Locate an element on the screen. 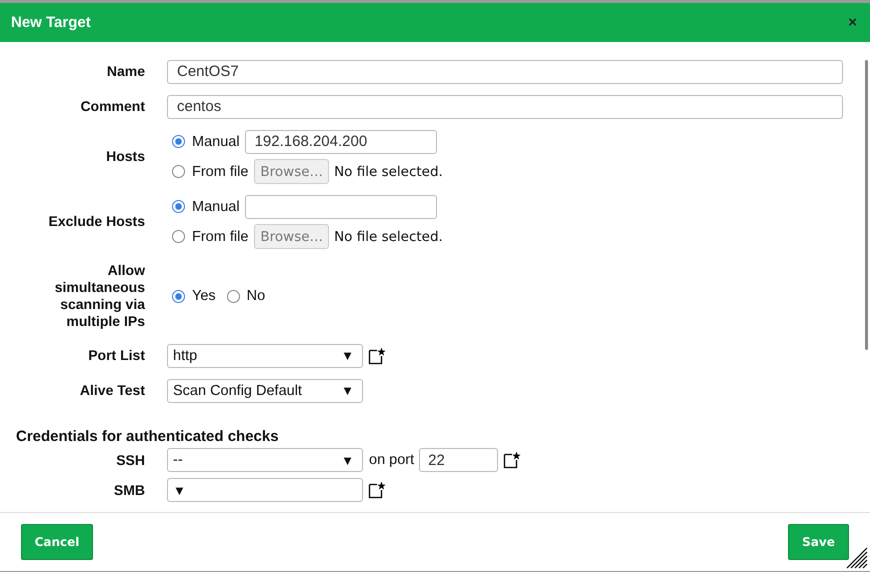 Image resolution: width=870 pixels, height=572 pixels. dropdown: ▼ is located at coordinates (265, 490).